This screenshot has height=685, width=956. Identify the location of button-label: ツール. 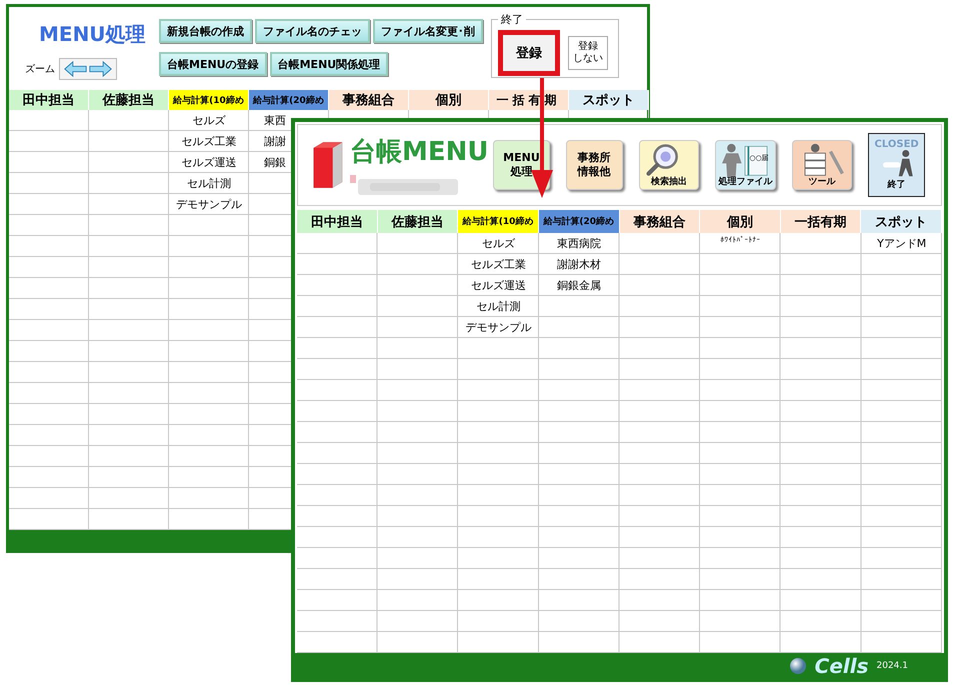
(822, 182).